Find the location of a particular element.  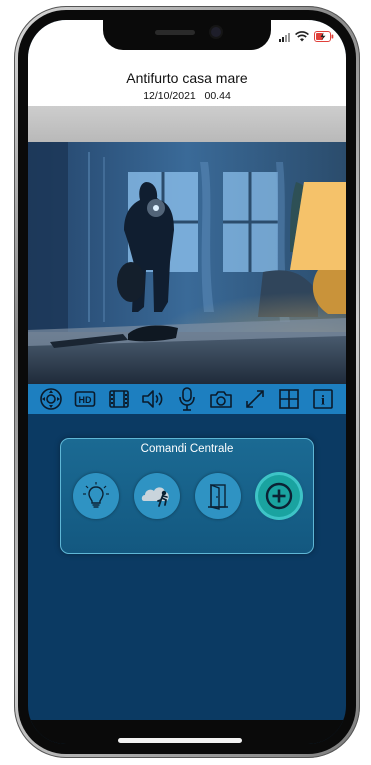

central-commands-panel: Comandi Centrale is located at coordinates (187, 496).